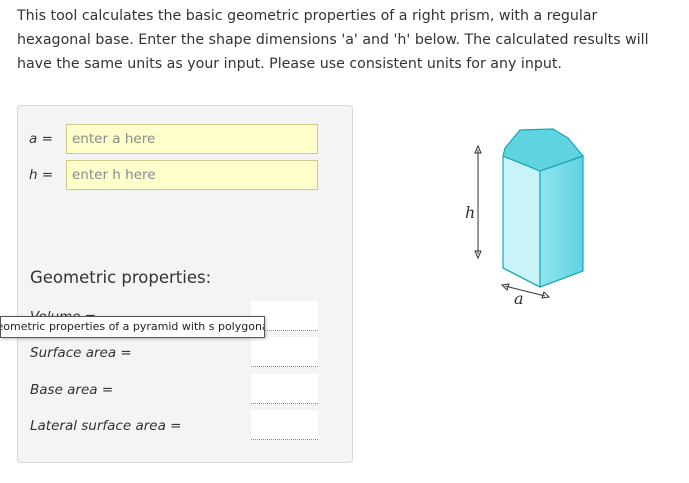 This screenshot has width=689, height=483. What do you see at coordinates (284, 425) in the screenshot?
I see `lateral-area-output` at bounding box center [284, 425].